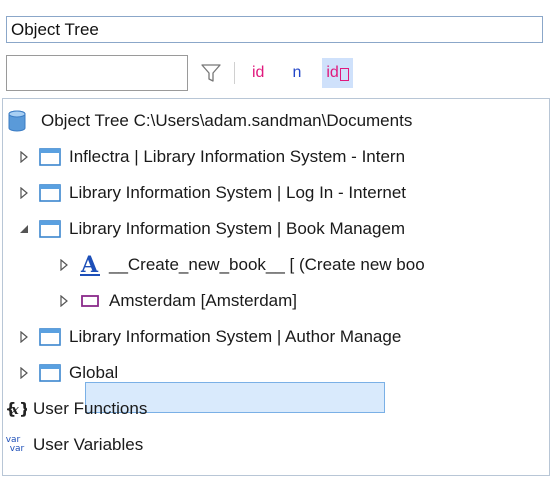  I want to click on element-icon, so click(90, 301).